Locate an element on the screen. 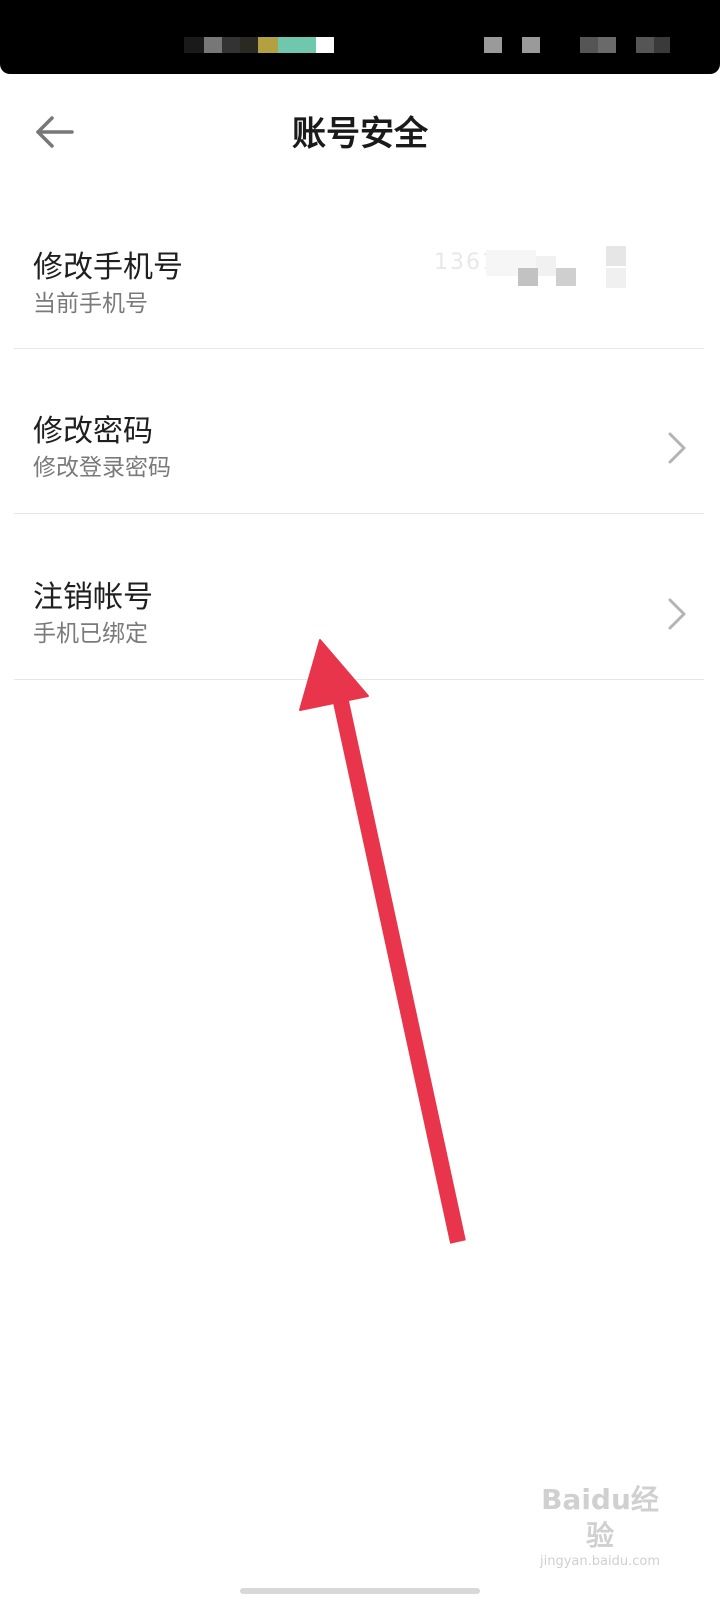  change-phone-title: 修改手机号 is located at coordinates (108, 267).